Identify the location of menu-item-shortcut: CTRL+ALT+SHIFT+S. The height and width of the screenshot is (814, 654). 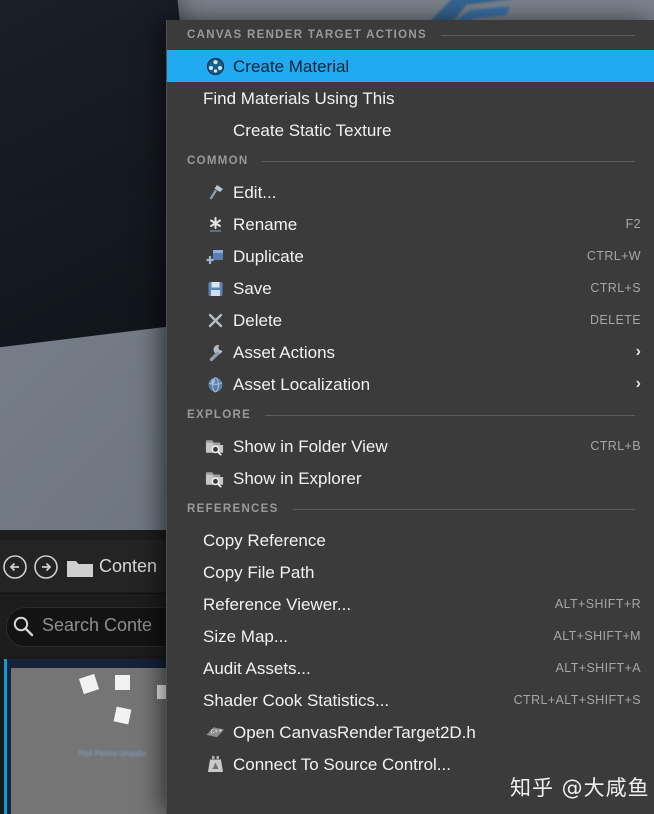
(577, 700).